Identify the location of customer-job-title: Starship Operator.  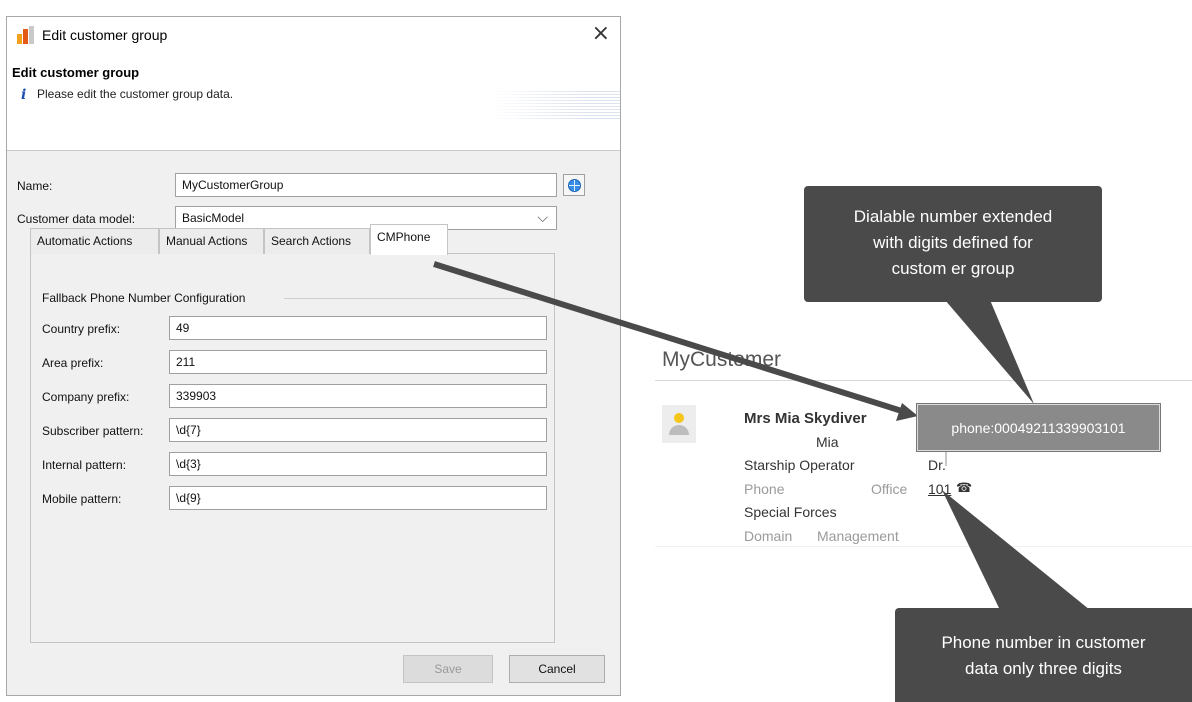
(799, 465).